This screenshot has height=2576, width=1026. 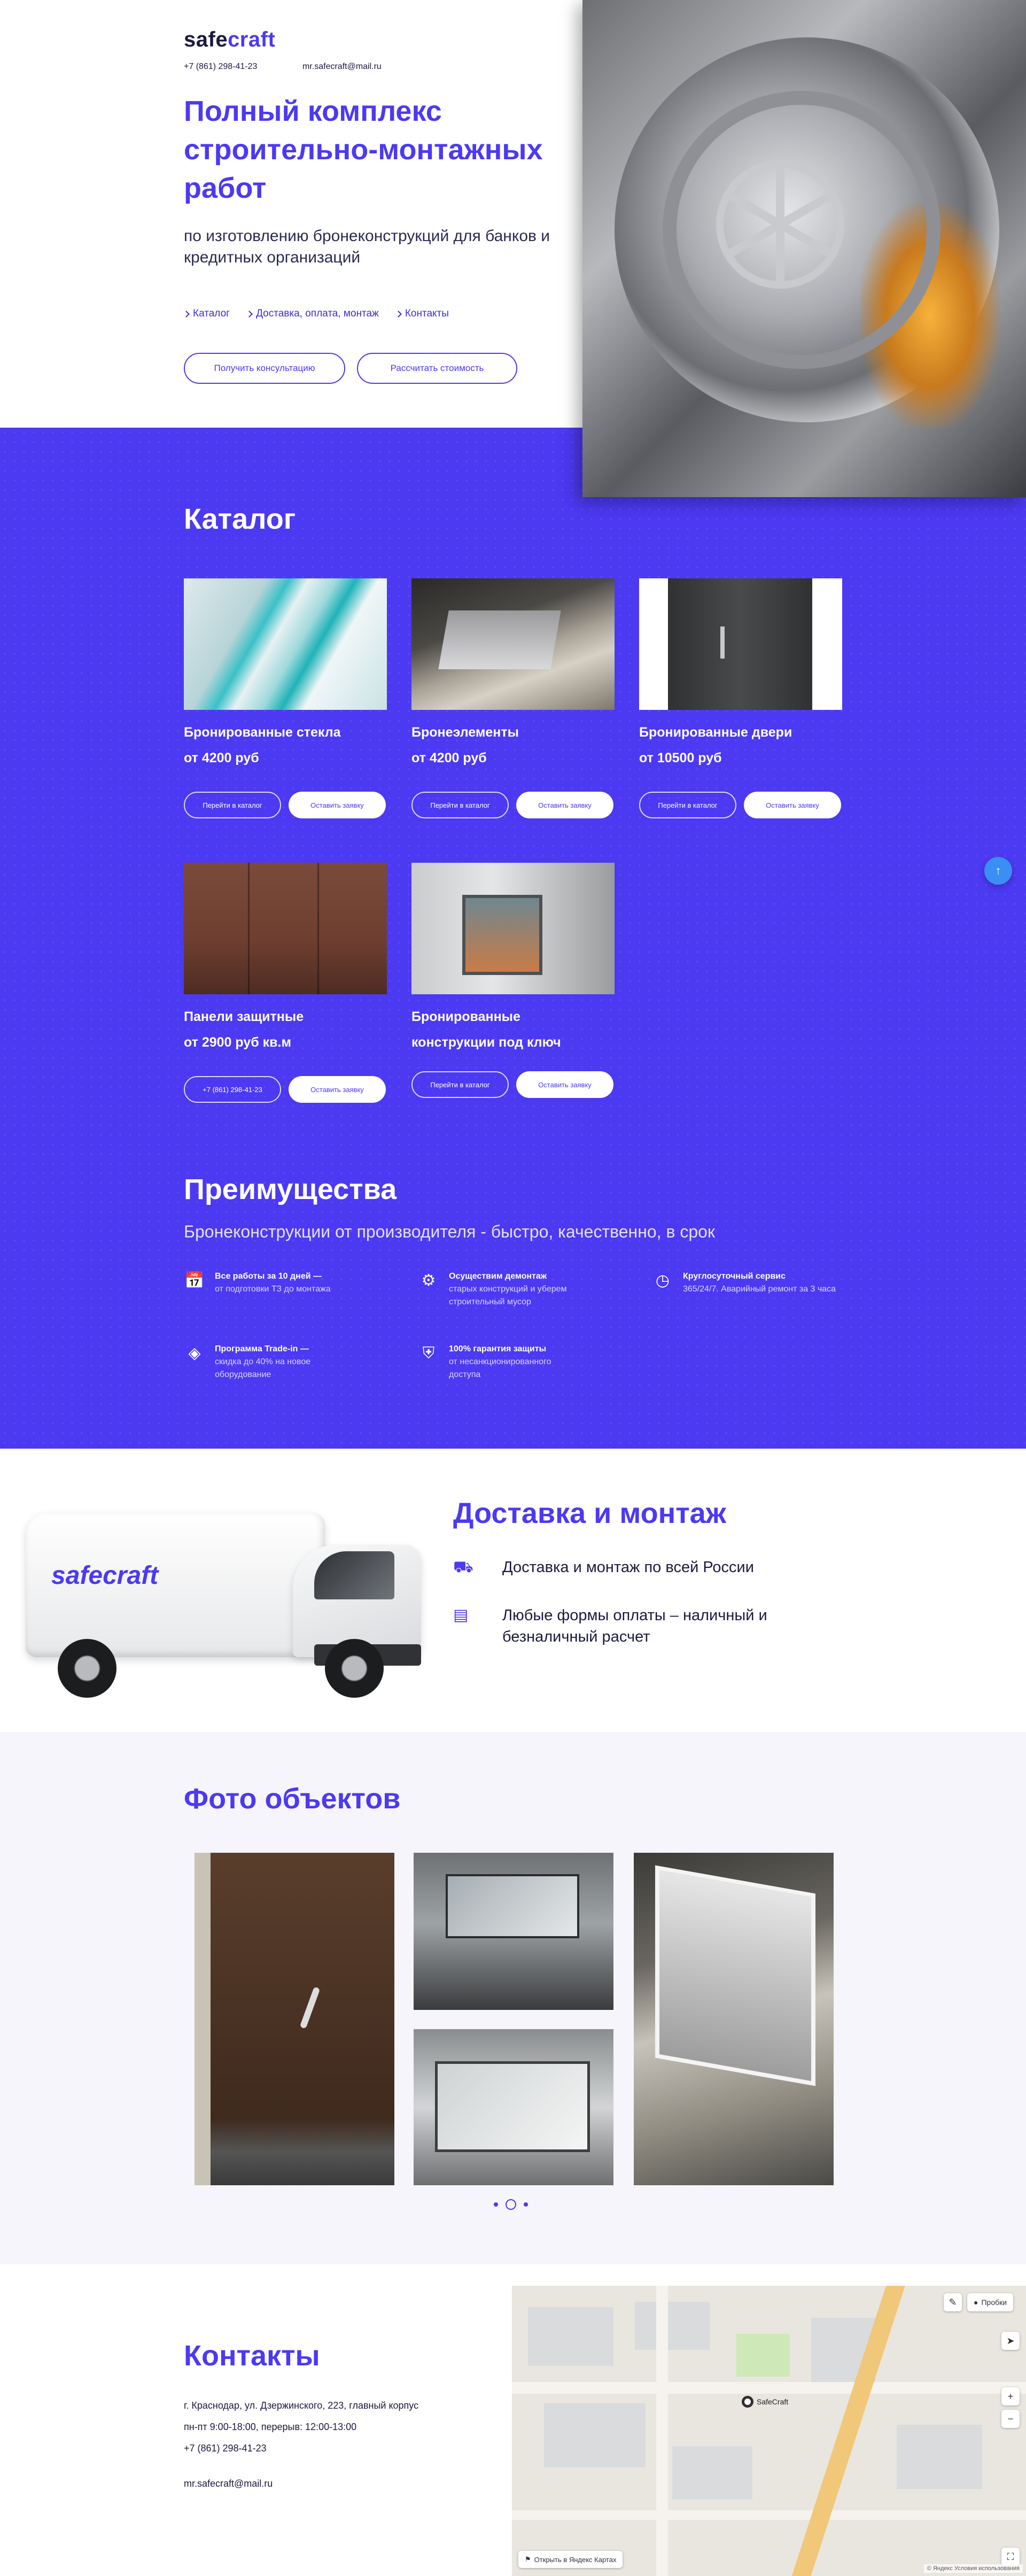 I want to click on fullscreen-icon: ⛶, so click(x=1010, y=2557).